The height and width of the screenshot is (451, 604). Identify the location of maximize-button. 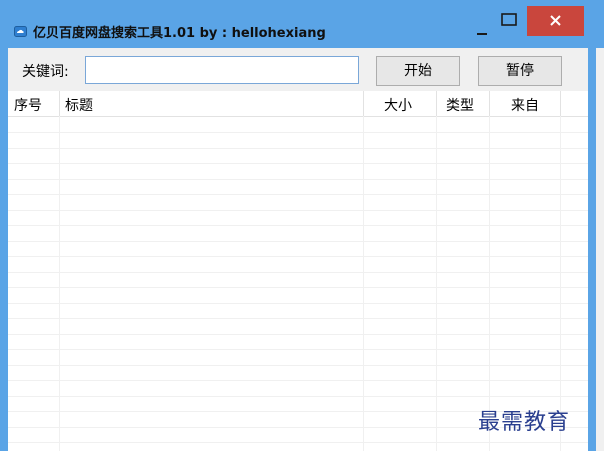
(510, 24).